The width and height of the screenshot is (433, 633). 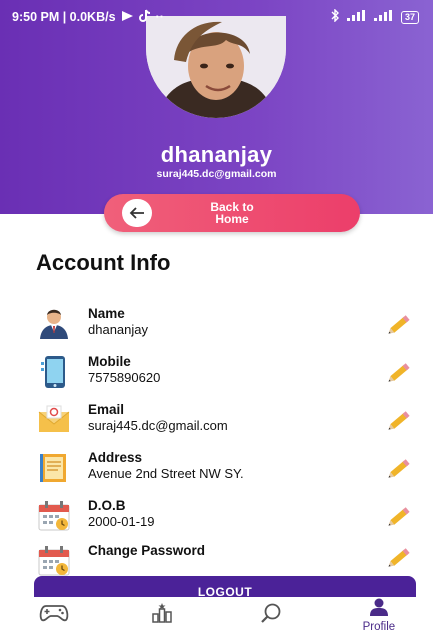 I want to click on row-value: Avenue 2nd Street NW SY., so click(x=166, y=473).